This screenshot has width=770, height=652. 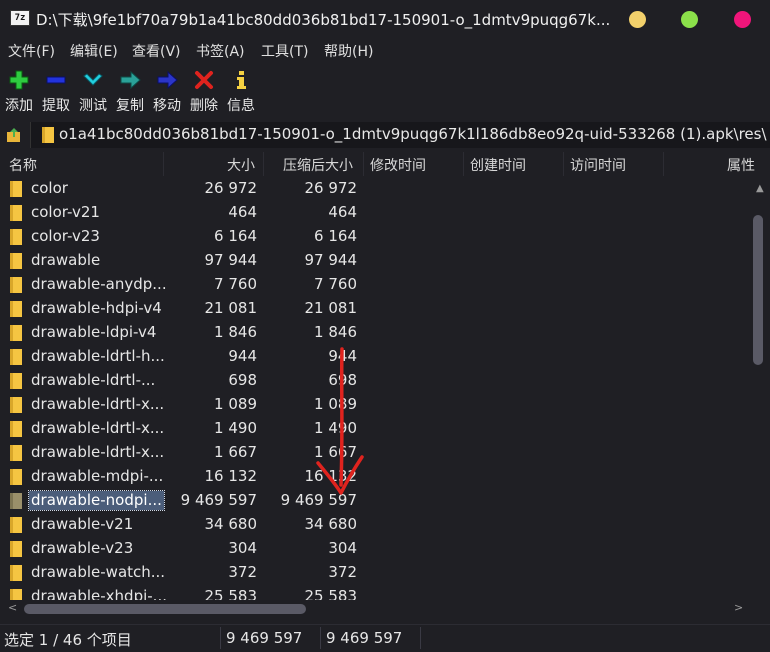 What do you see at coordinates (94, 51) in the screenshot?
I see `menu-edit: 编辑(E)` at bounding box center [94, 51].